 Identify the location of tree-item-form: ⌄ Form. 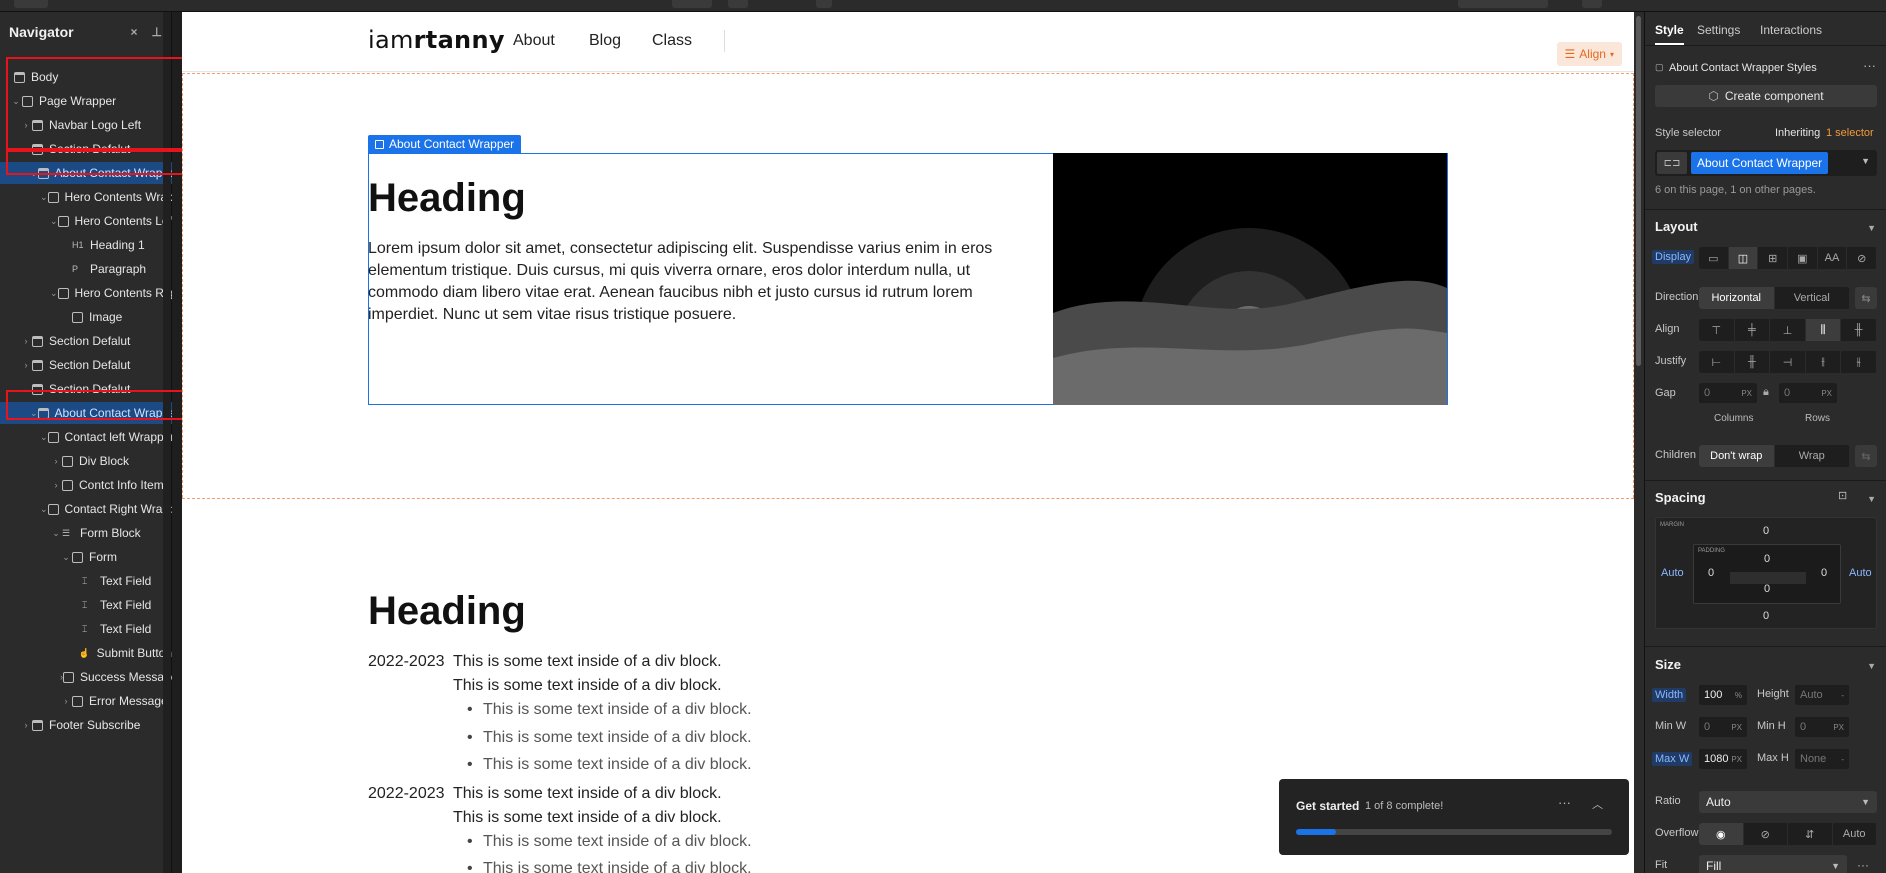
(86, 557).